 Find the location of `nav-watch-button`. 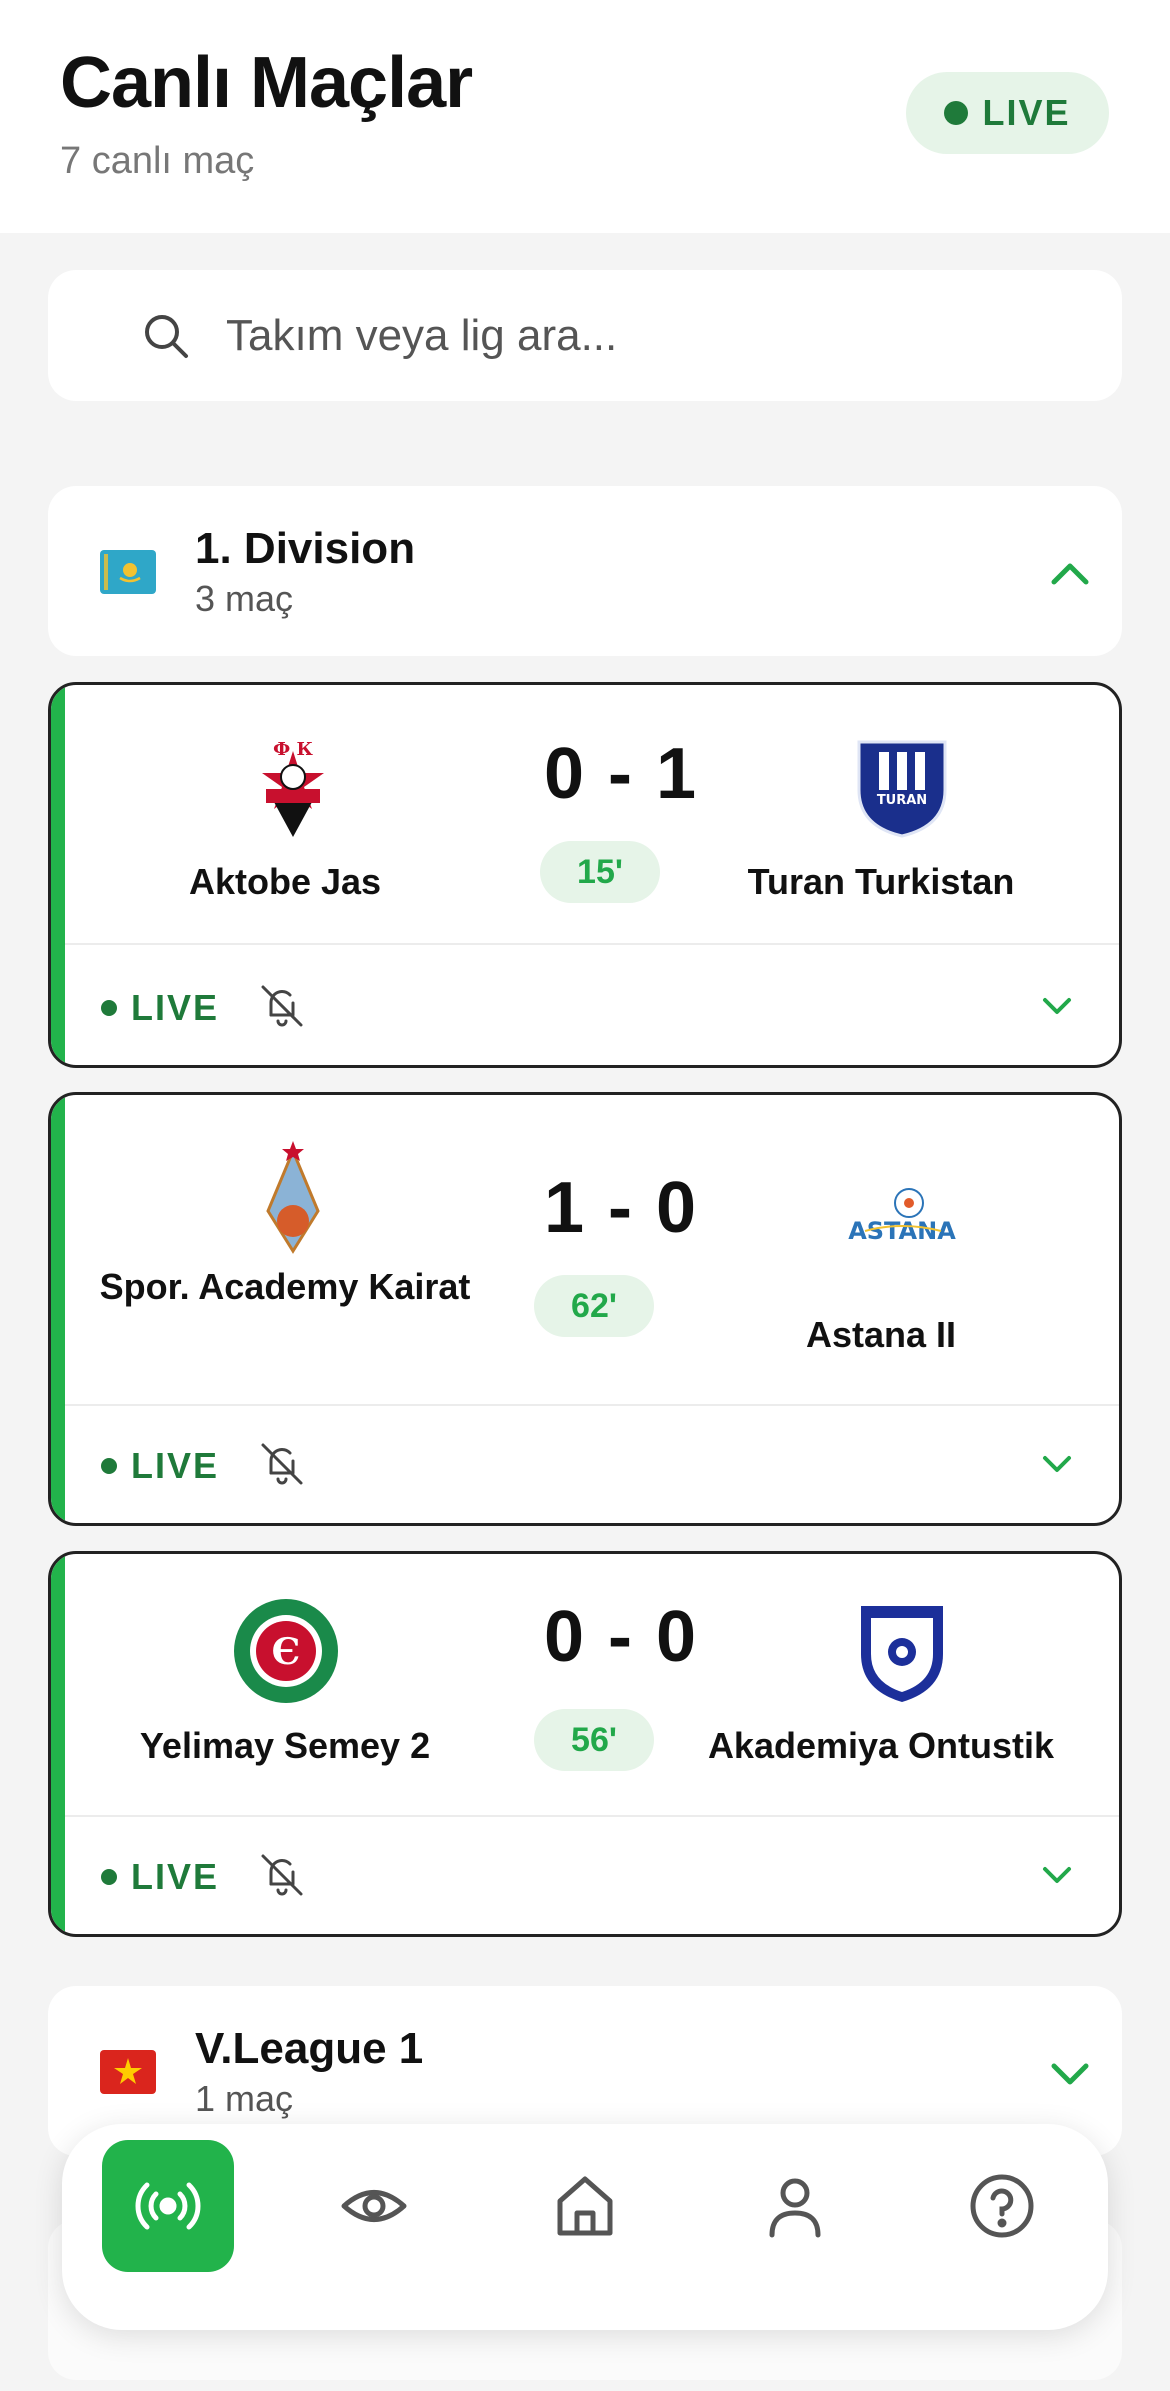

nav-watch-button is located at coordinates (374, 2206).